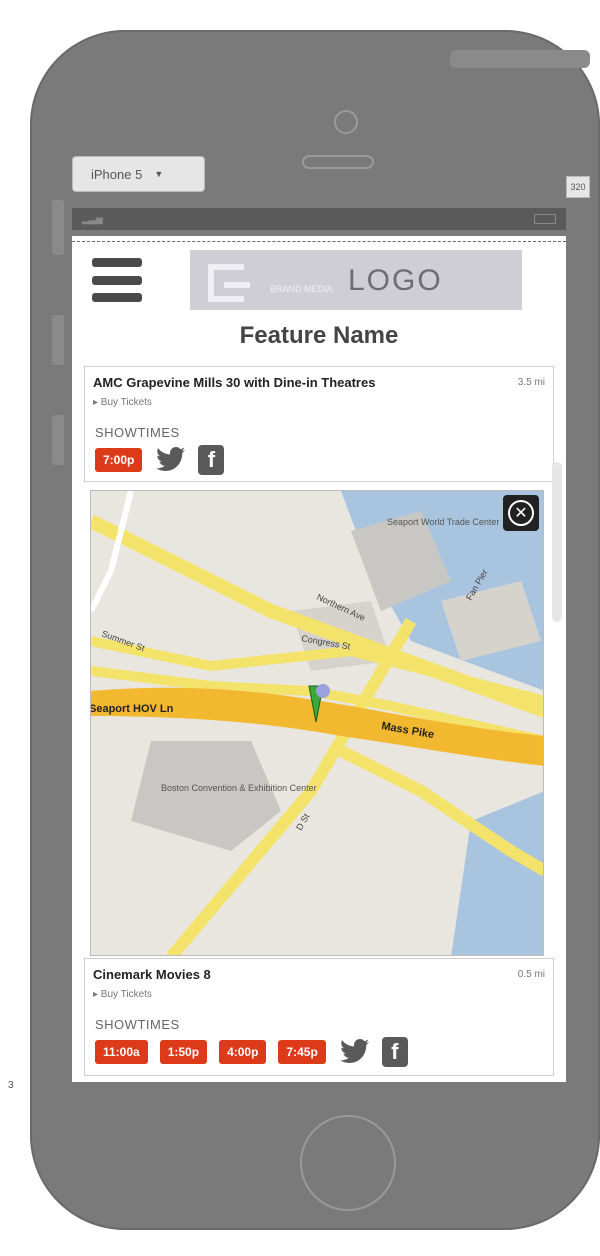 This screenshot has height=1256, width=600. Describe the element at coordinates (545, 219) in the screenshot. I see `battery-icon` at that location.